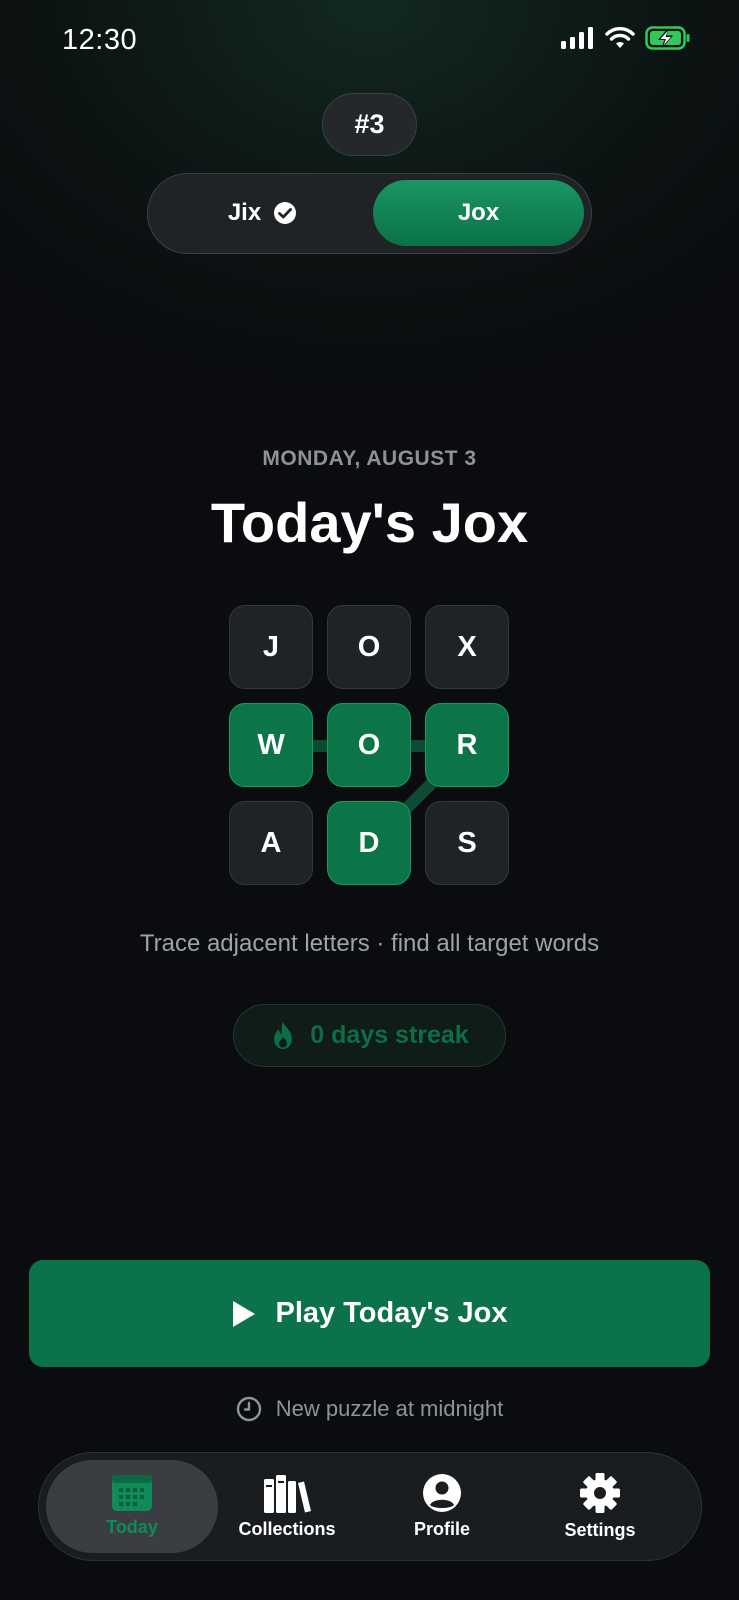 Image resolution: width=739 pixels, height=1600 pixels. Describe the element at coordinates (369, 522) in the screenshot. I see `page-title: Today's Jox` at that location.